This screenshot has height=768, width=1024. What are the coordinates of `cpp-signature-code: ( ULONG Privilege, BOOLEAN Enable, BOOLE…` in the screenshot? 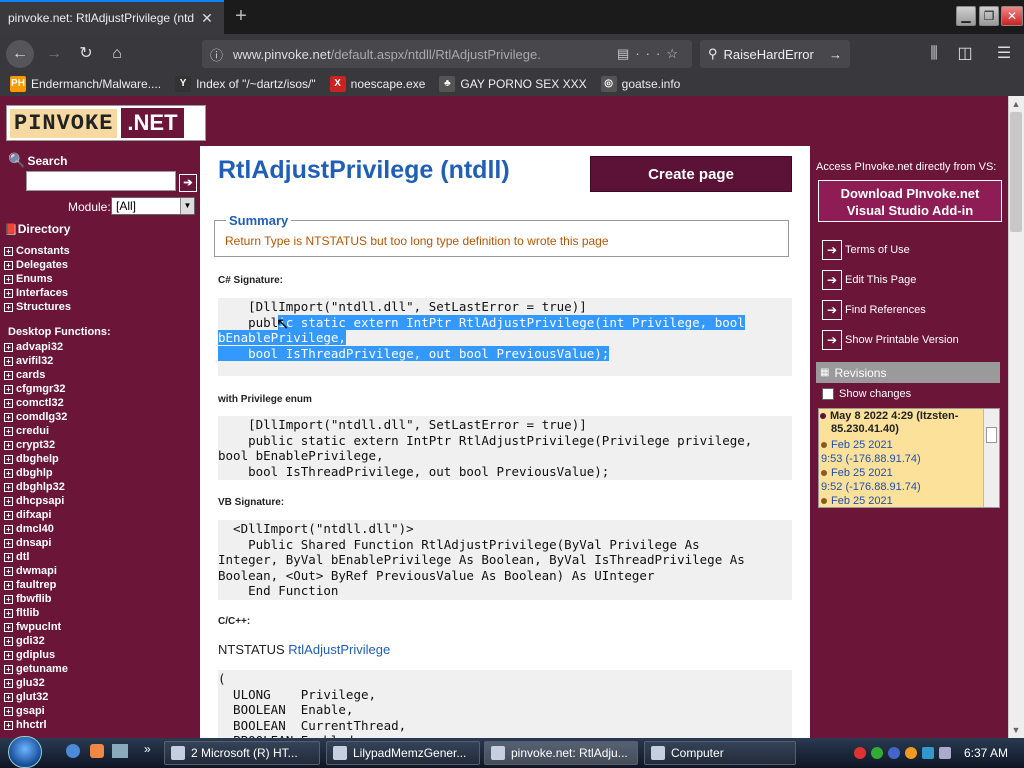 It's located at (505, 704).